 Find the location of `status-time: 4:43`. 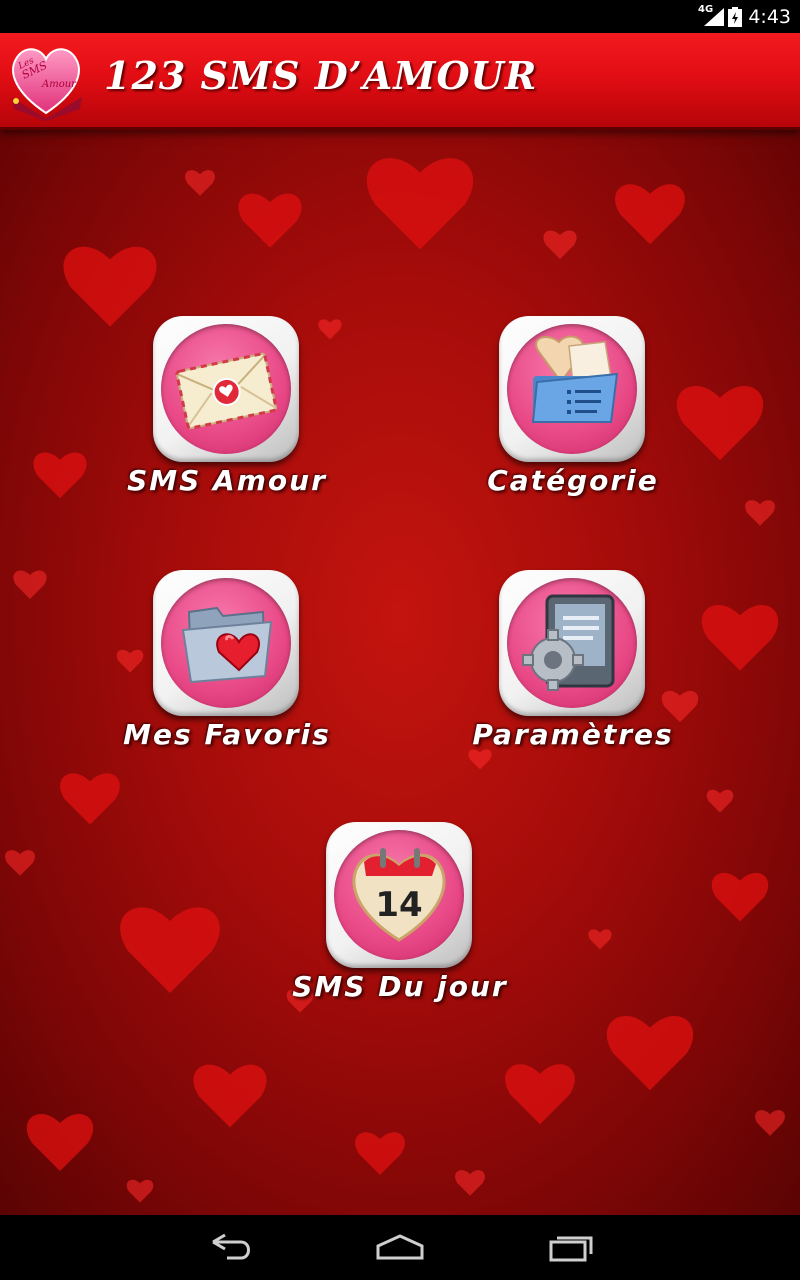

status-time: 4:43 is located at coordinates (769, 17).